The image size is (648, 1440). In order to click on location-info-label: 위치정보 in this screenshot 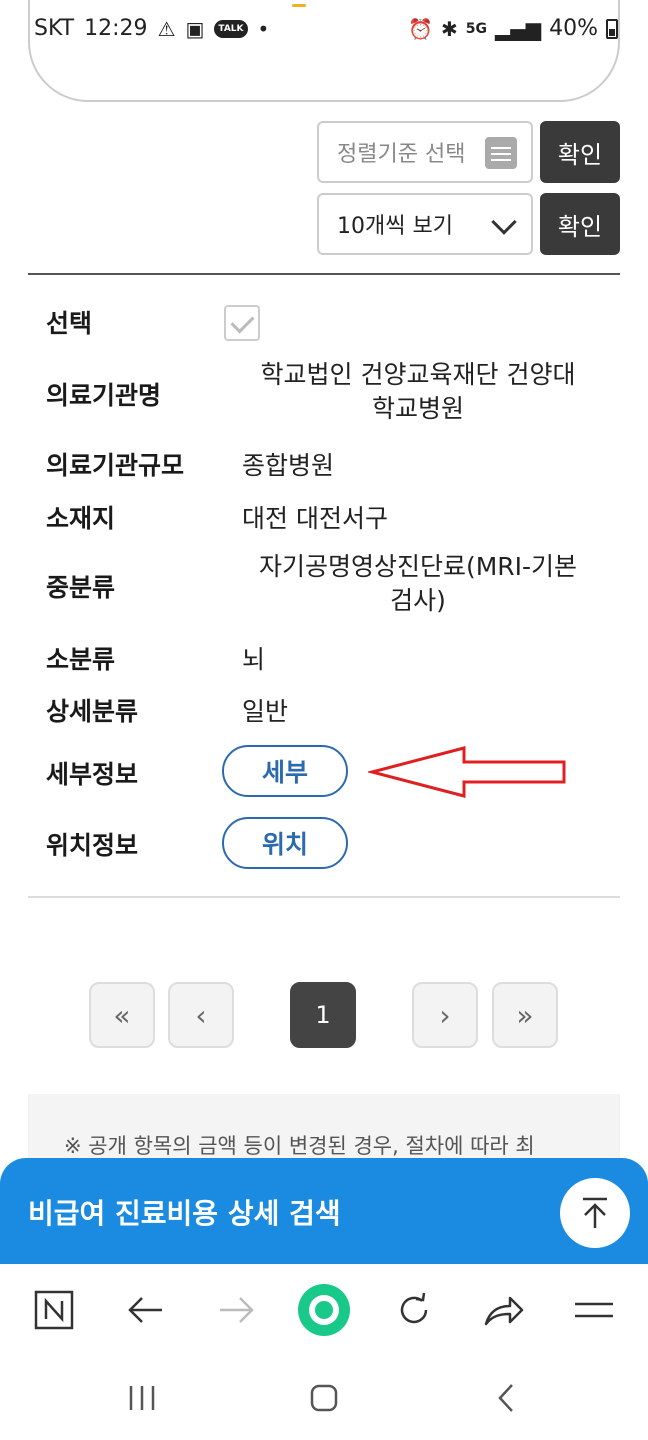, I will do `click(92, 845)`.